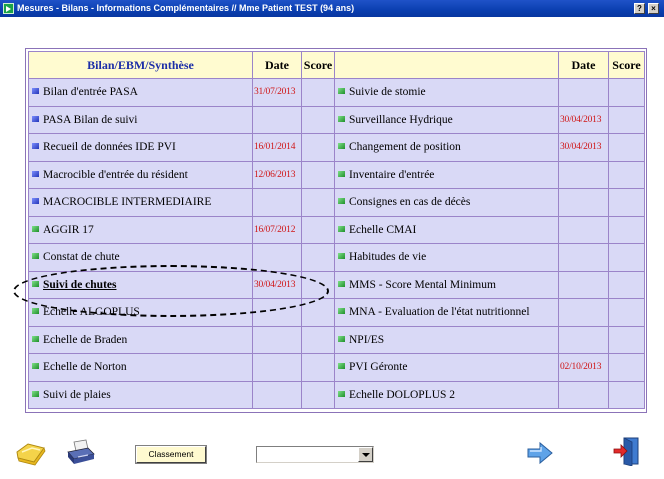  I want to click on bilan-item-right: PVI Géronte, so click(446, 367).